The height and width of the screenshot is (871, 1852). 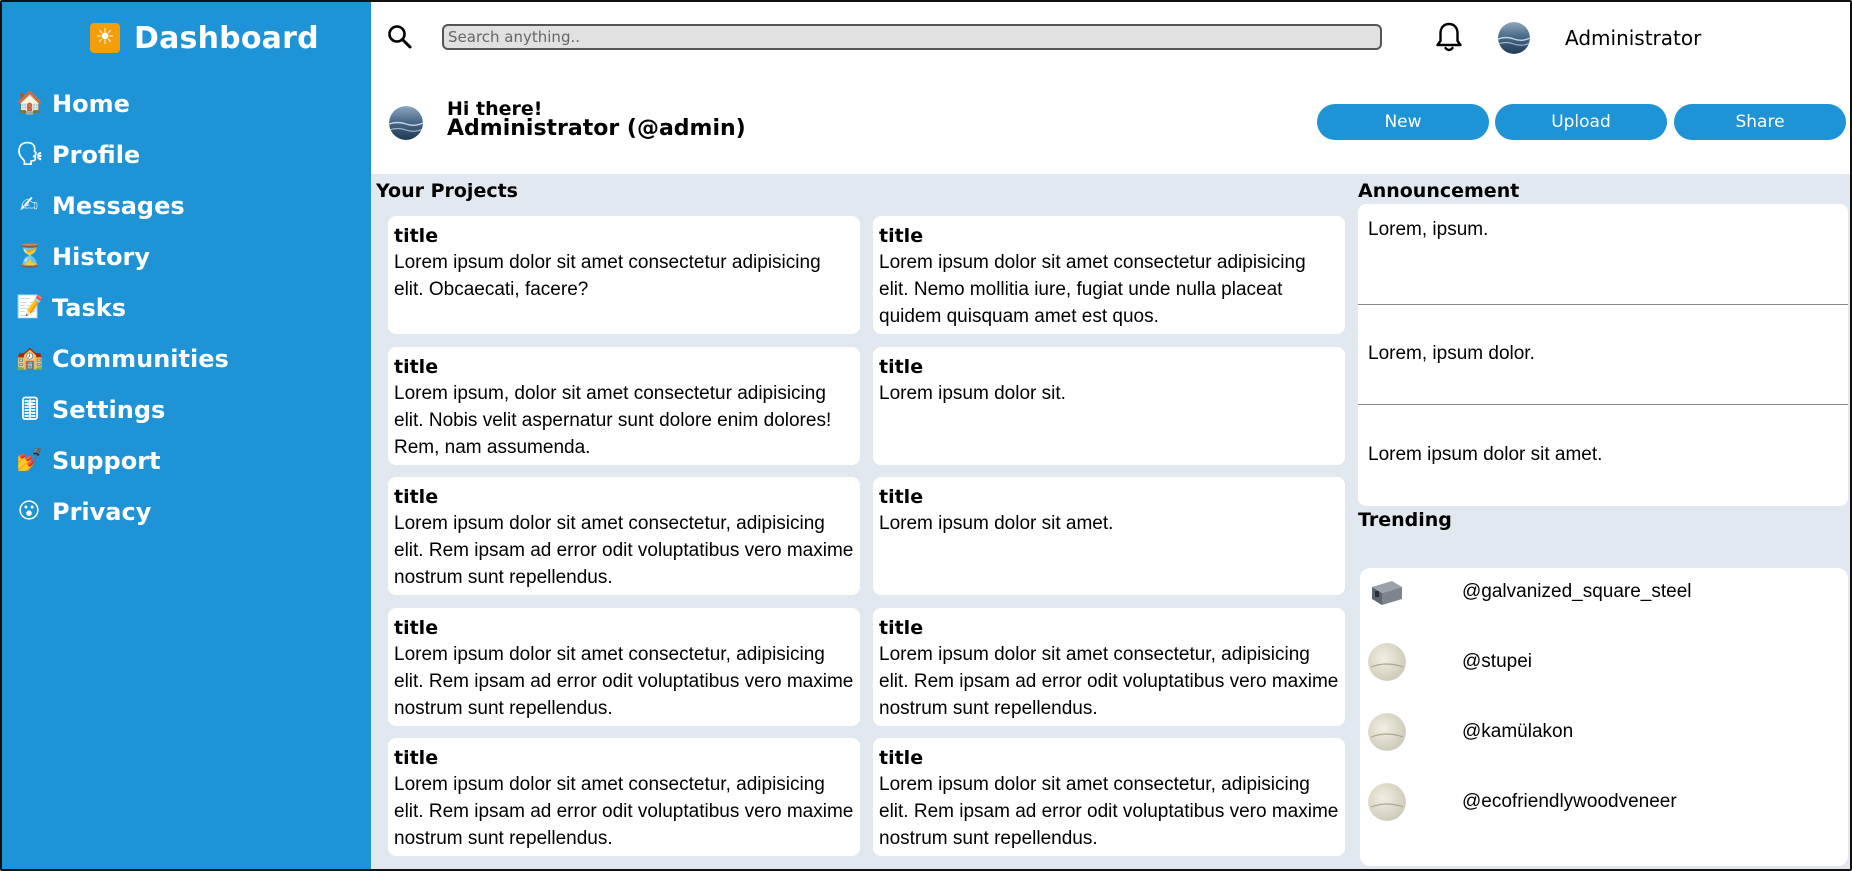 What do you see at coordinates (1577, 591) in the screenshot?
I see `trending-user-name: @galvanized_square_steel` at bounding box center [1577, 591].